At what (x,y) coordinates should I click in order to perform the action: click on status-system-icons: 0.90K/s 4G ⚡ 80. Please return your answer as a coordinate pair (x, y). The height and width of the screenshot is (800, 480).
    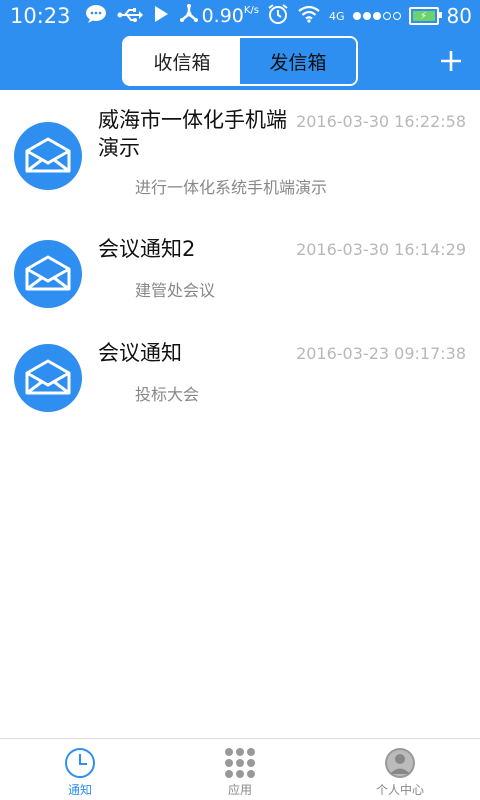
    Looking at the image, I should click on (337, 16).